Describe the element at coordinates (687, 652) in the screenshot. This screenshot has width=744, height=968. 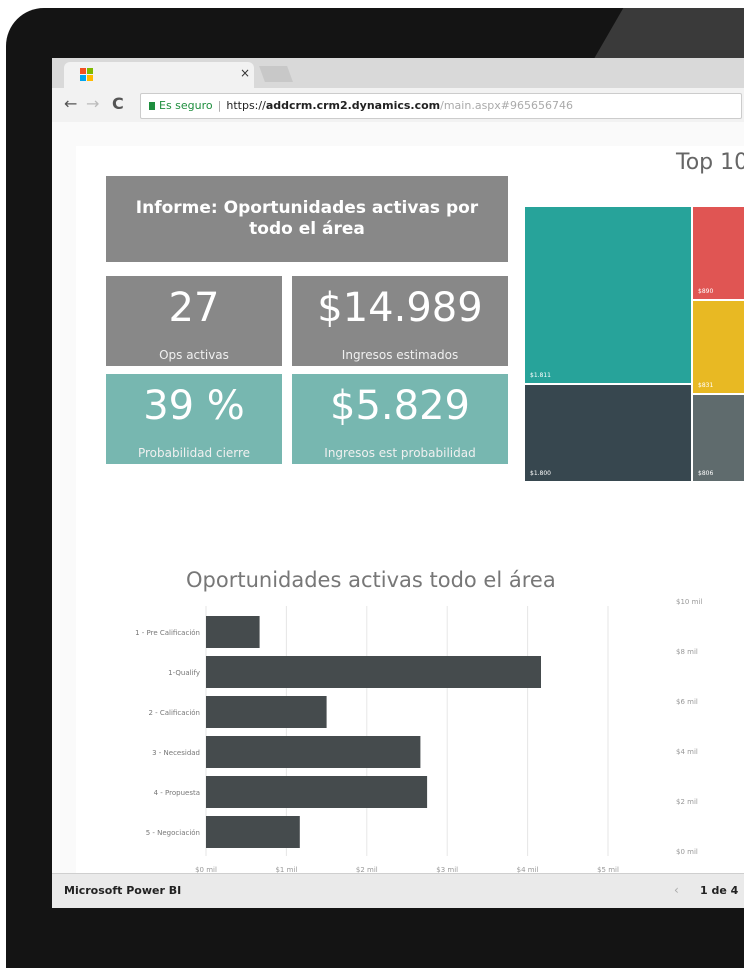
I see `right-axis-tick: $8 mil` at that location.